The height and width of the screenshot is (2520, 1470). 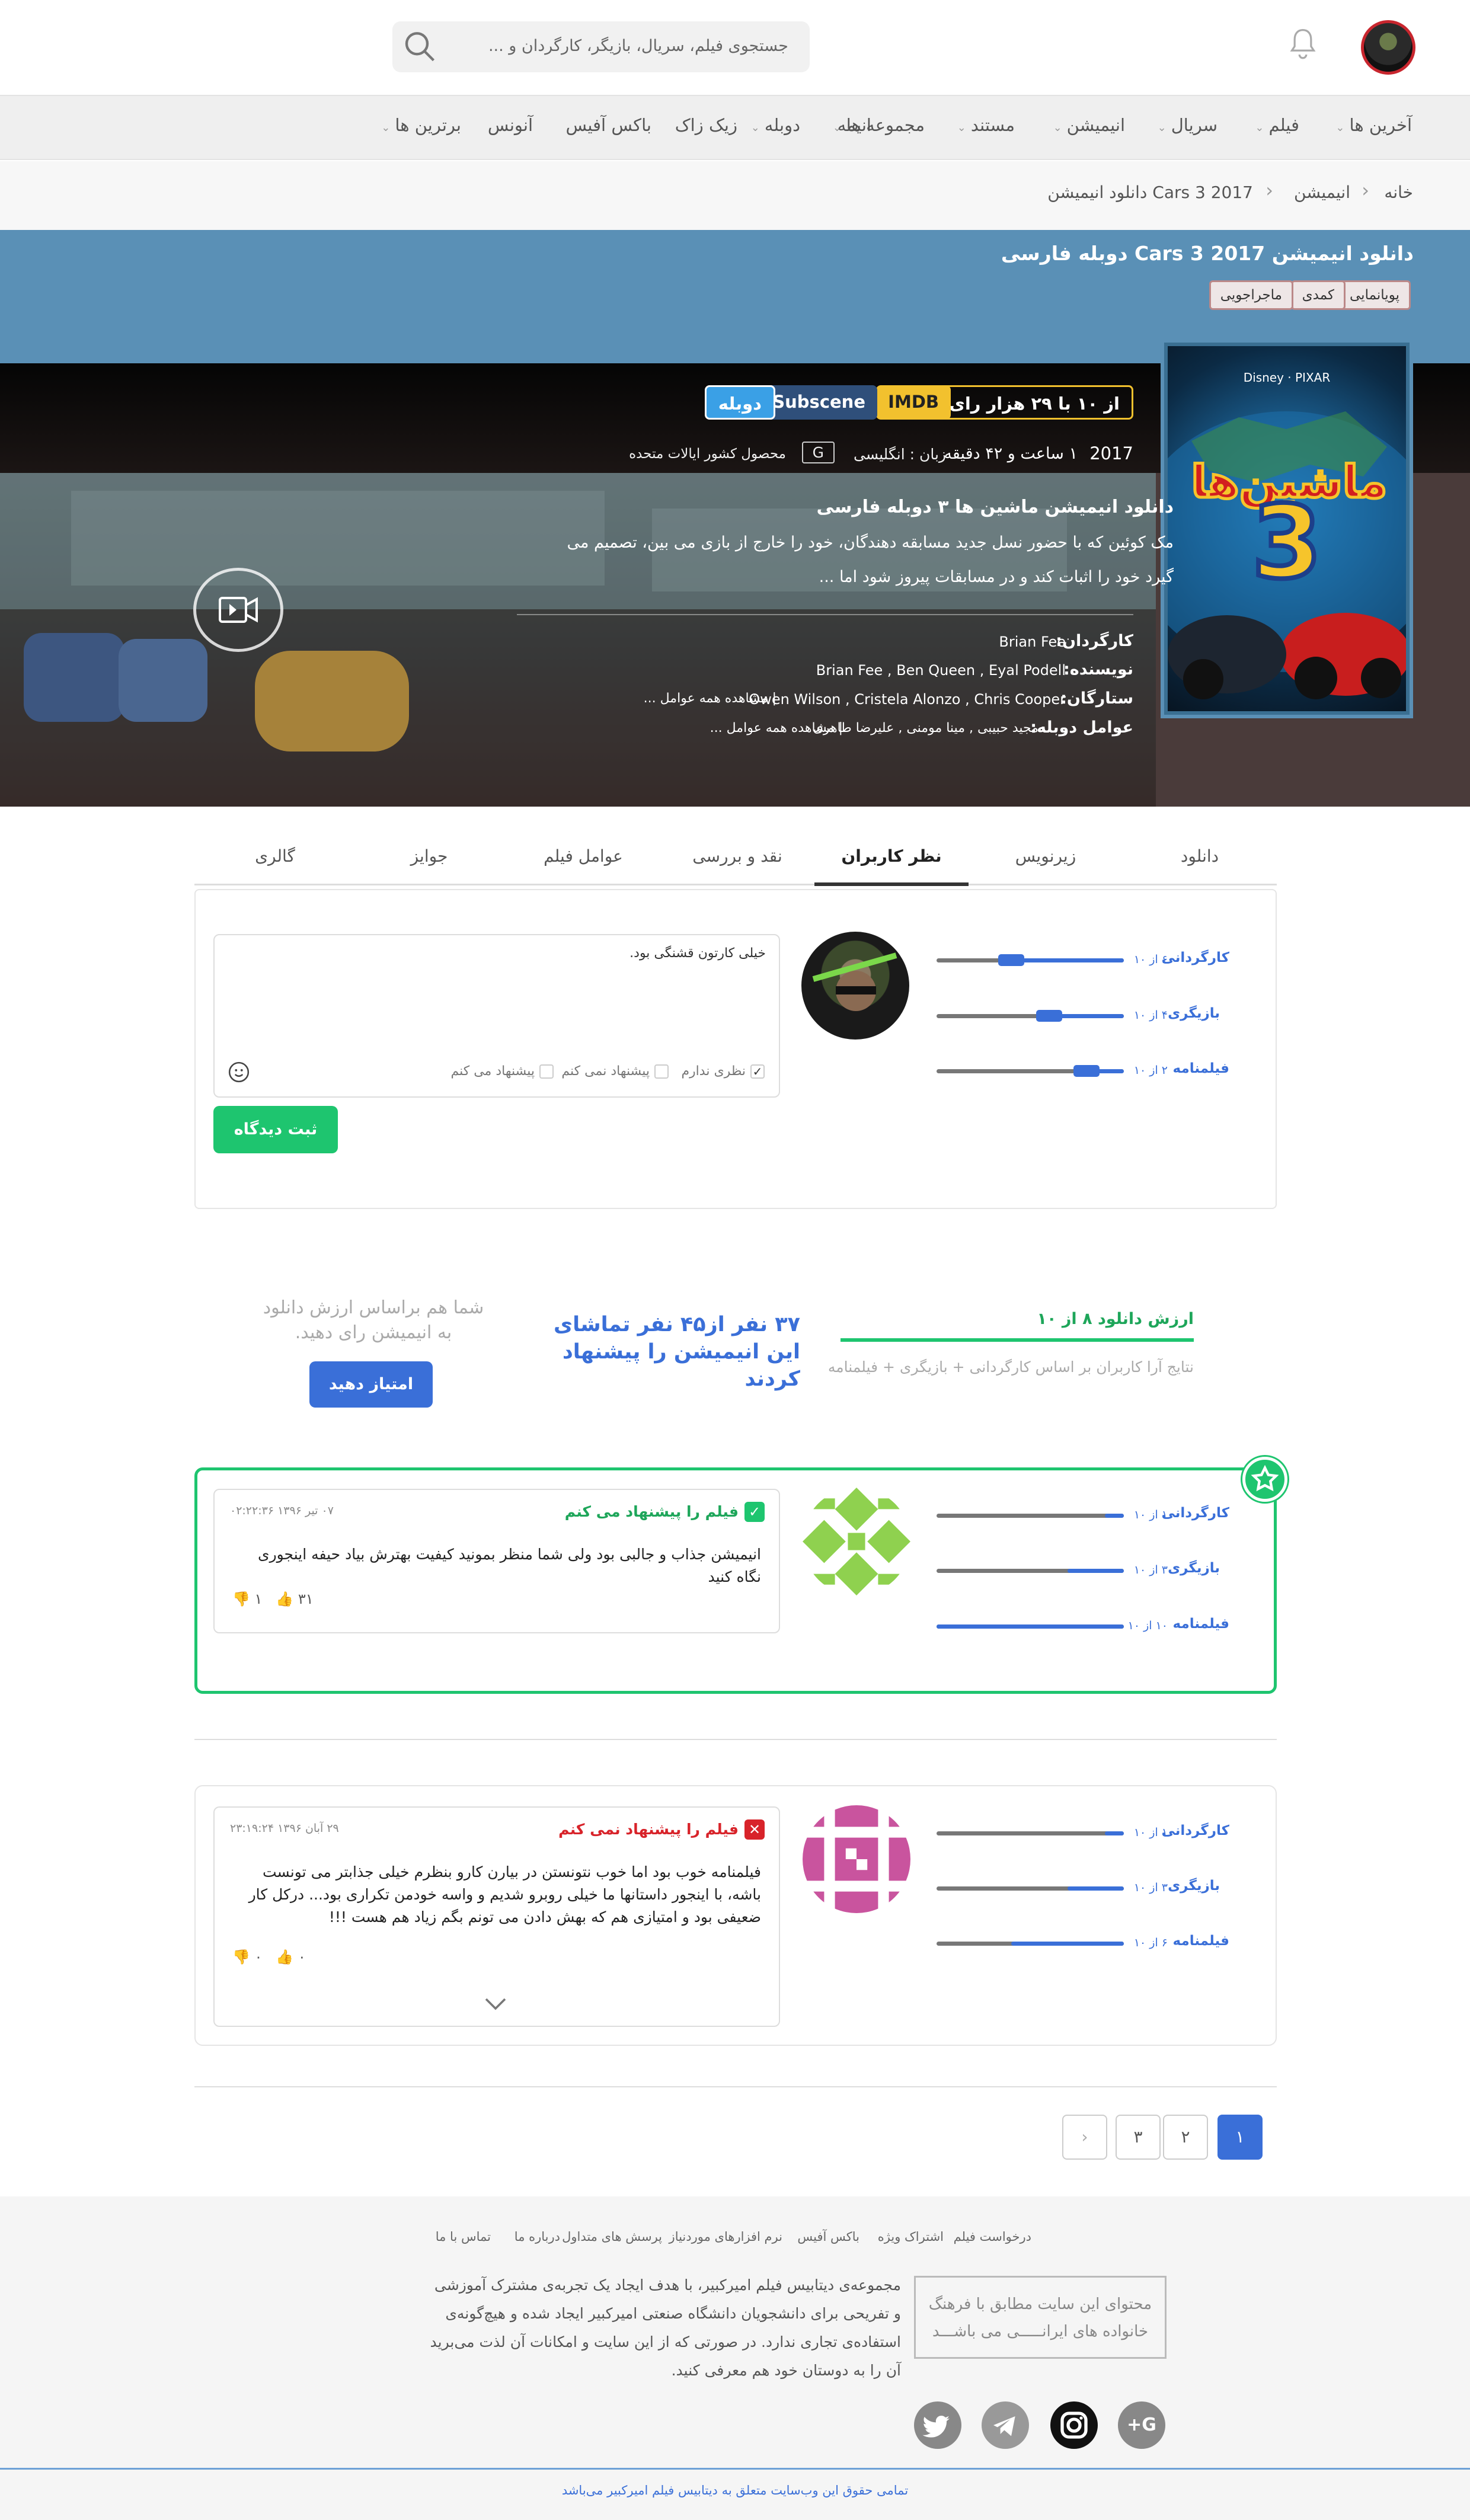 I want to click on page-2-button: ۲, so click(x=1186, y=2137).